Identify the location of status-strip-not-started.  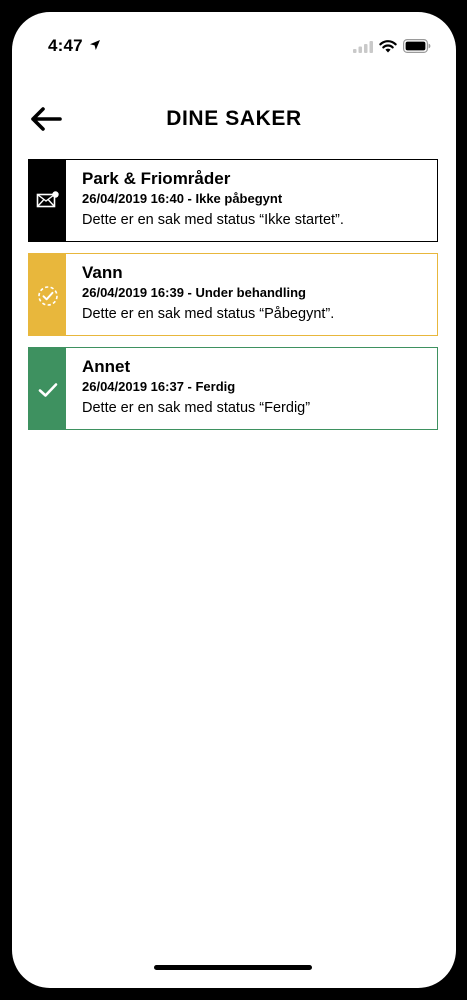
(47, 200).